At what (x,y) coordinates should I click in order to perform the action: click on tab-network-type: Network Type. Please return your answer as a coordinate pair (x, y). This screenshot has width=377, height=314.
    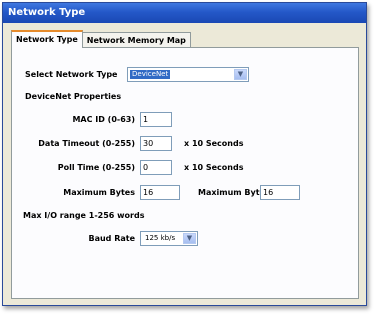
    Looking at the image, I should click on (47, 39).